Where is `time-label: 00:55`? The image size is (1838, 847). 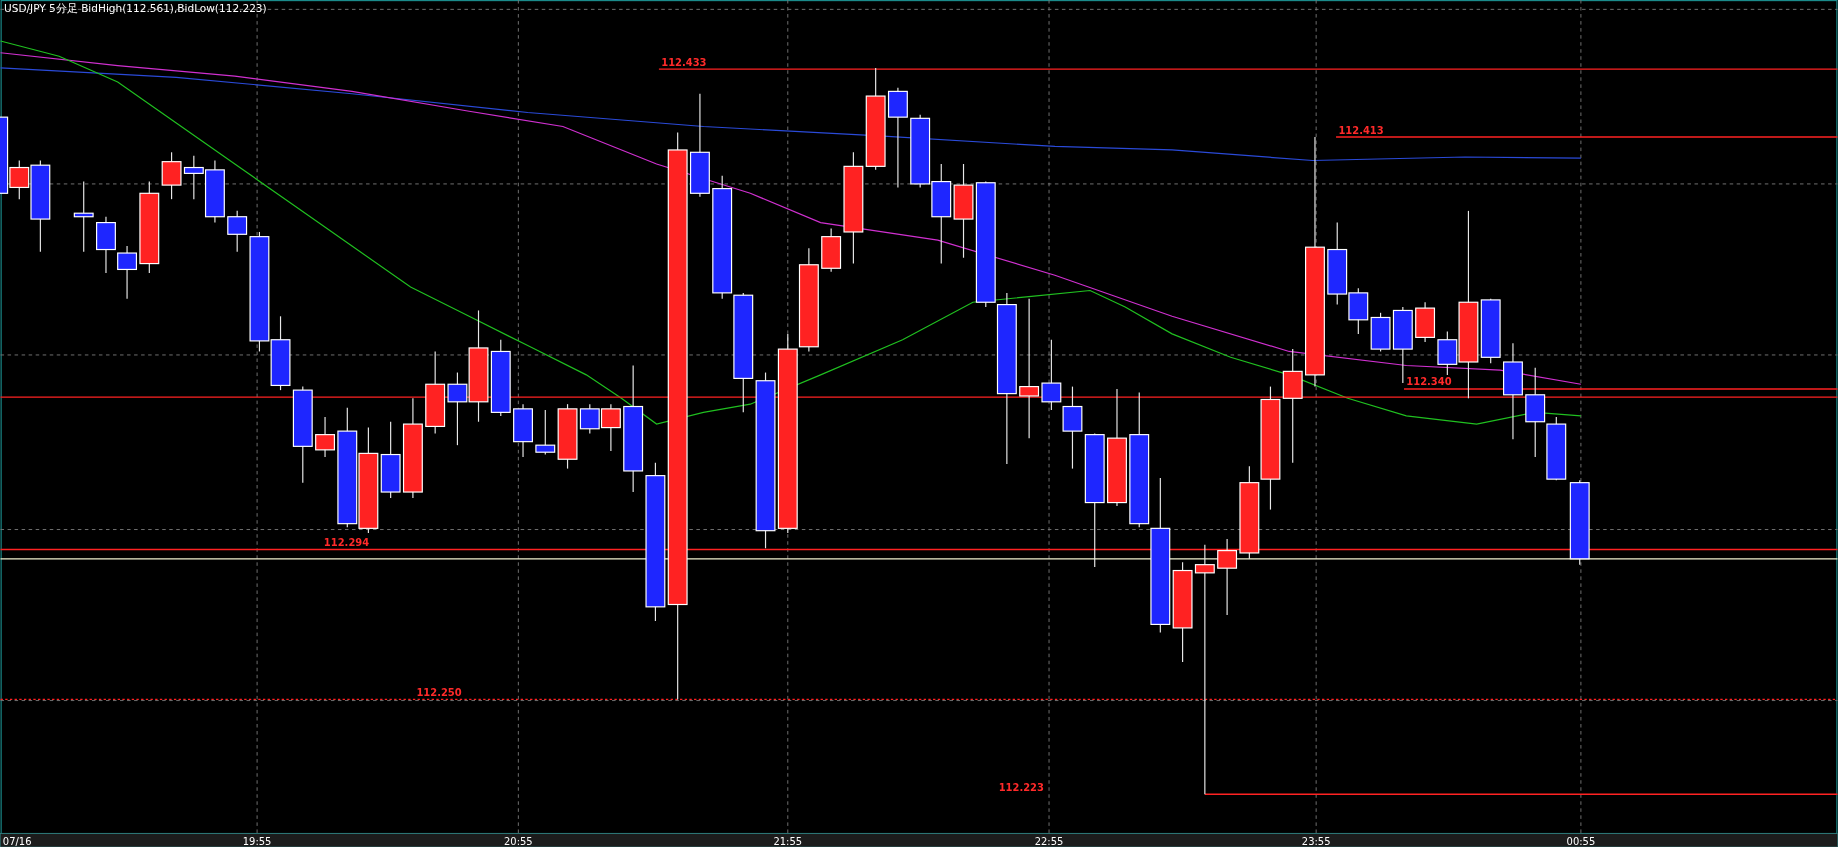 time-label: 00:55 is located at coordinates (1581, 841).